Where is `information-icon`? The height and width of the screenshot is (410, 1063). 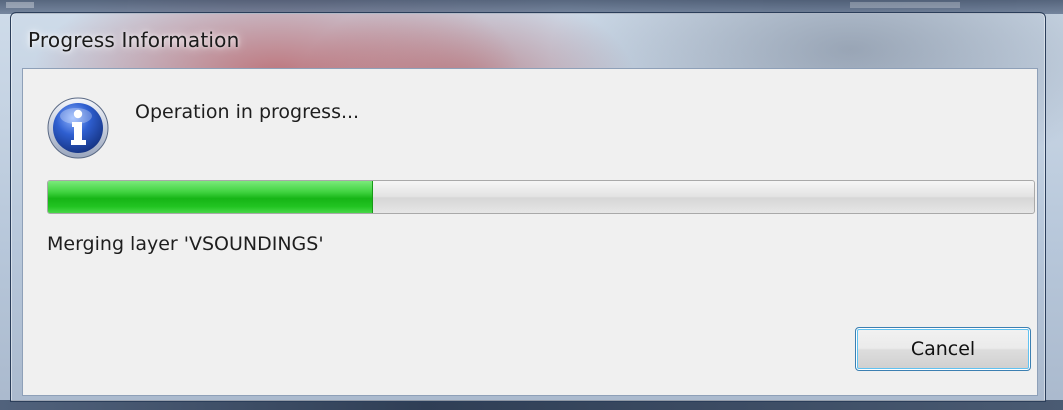
information-icon is located at coordinates (78, 128).